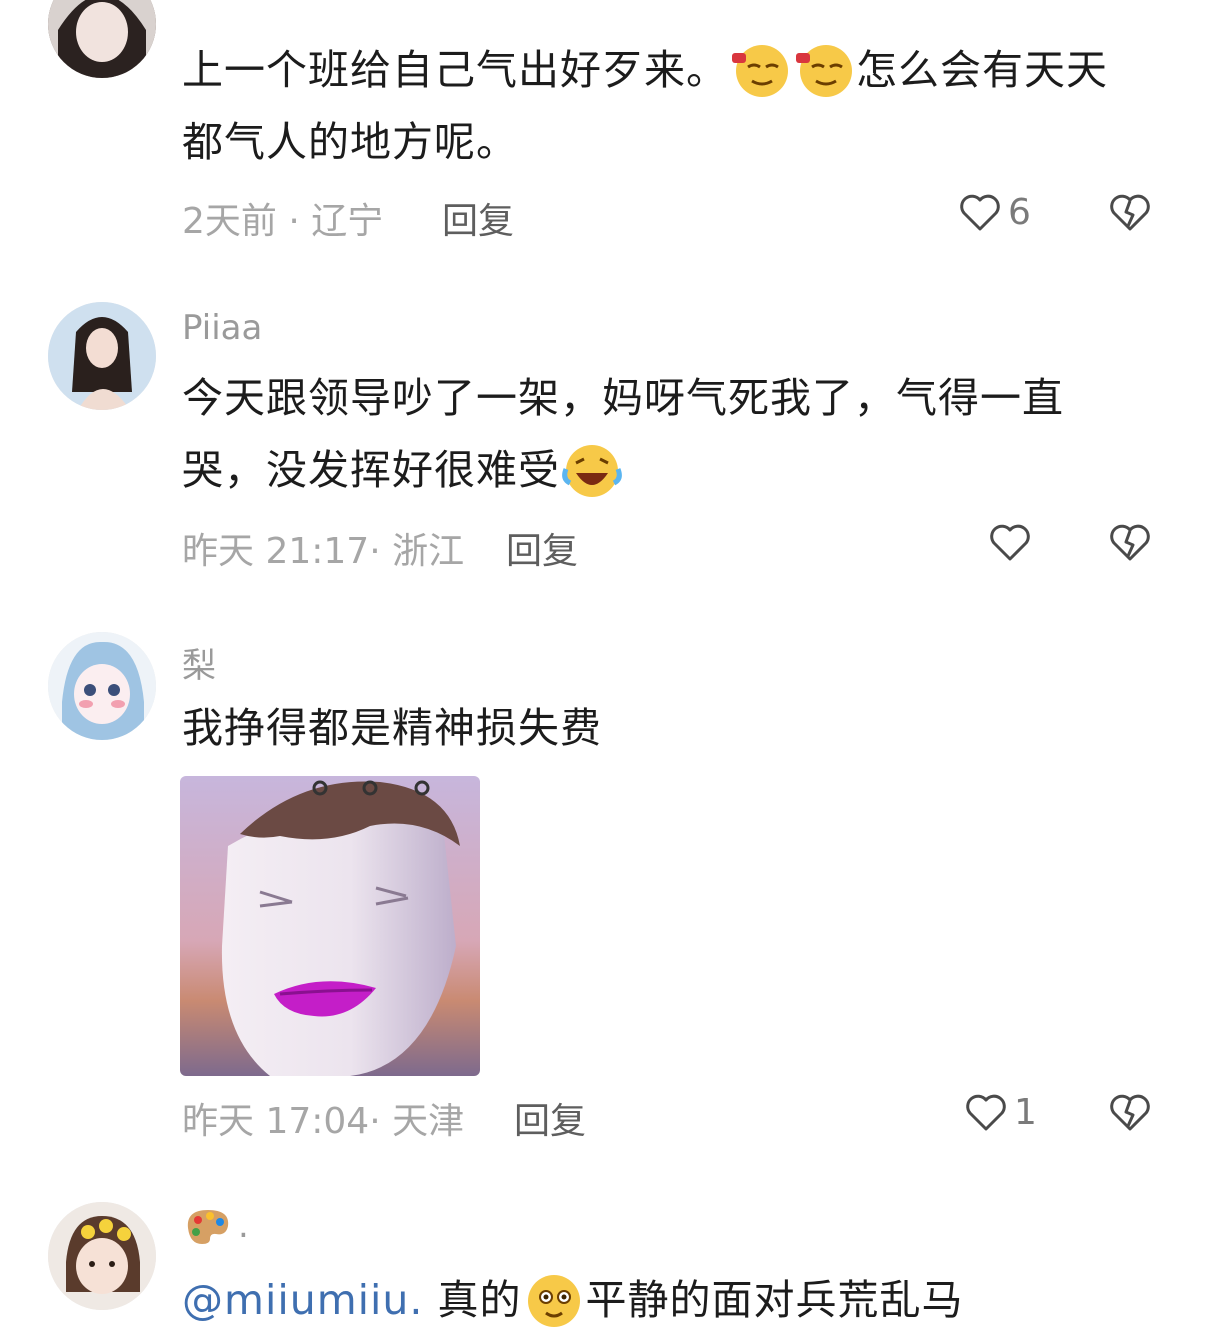 This screenshot has height=1336, width=1206. What do you see at coordinates (455, 70) in the screenshot?
I see `comment-text: 上一个班给自己气出好歹来。` at bounding box center [455, 70].